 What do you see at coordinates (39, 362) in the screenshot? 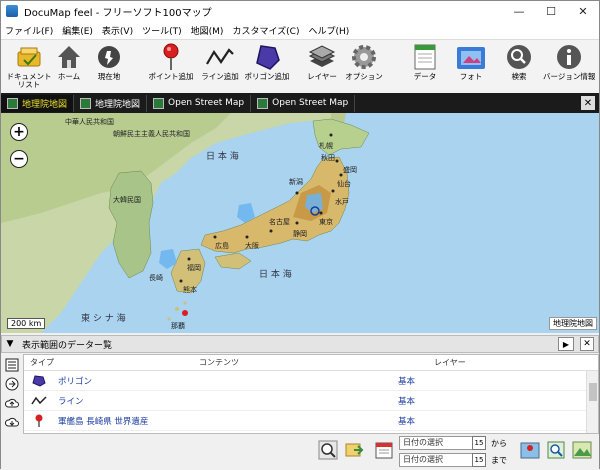
I see `column-header-type: タイプ` at bounding box center [39, 362].